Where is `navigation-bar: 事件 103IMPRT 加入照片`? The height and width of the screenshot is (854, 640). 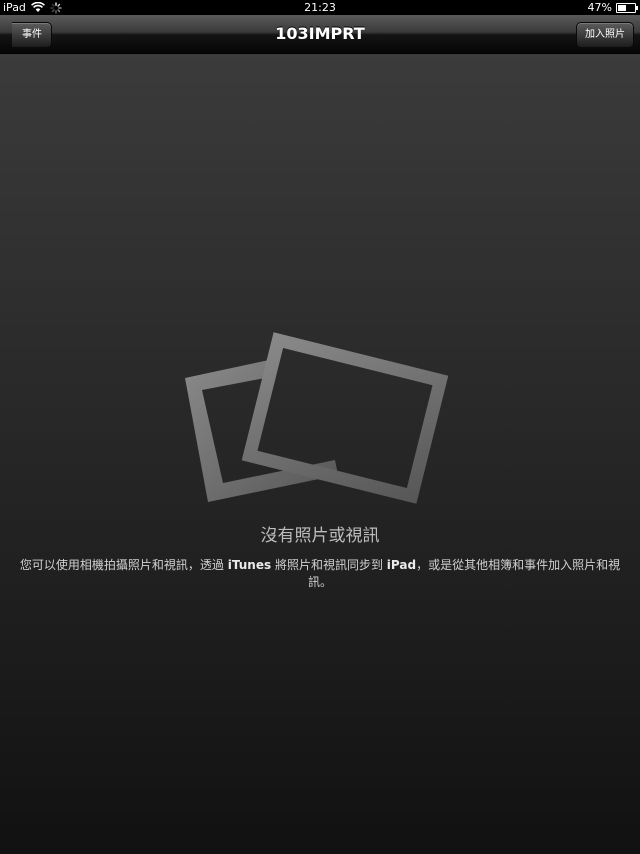 navigation-bar: 事件 103IMPRT 加入照片 is located at coordinates (320, 34).